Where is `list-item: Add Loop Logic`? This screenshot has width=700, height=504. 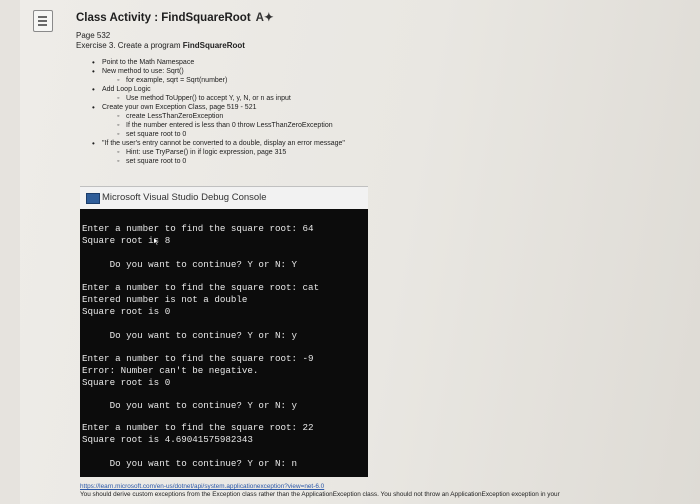 list-item: Add Loop Logic is located at coordinates (218, 89).